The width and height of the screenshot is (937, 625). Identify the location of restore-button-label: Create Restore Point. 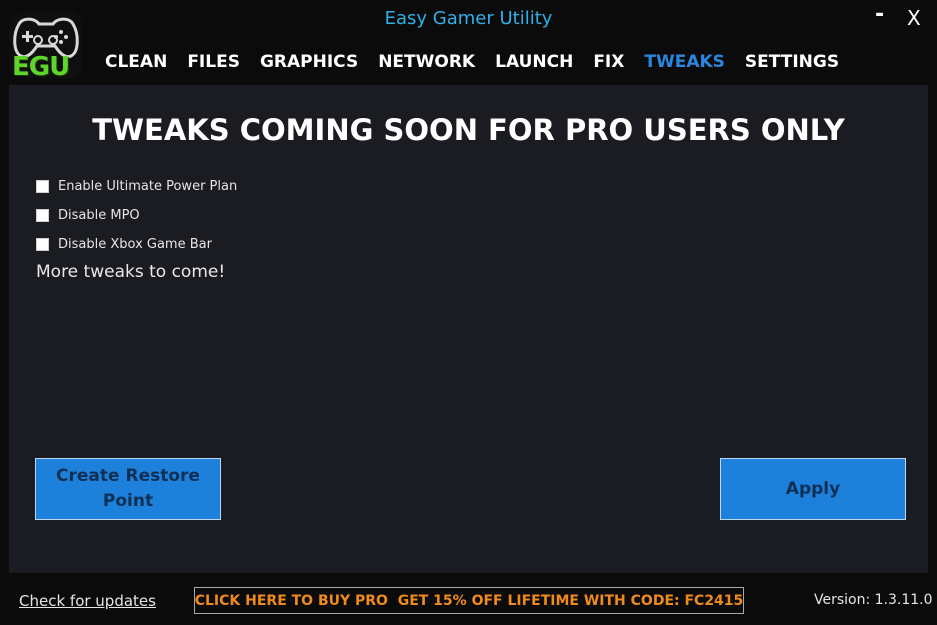
(128, 488).